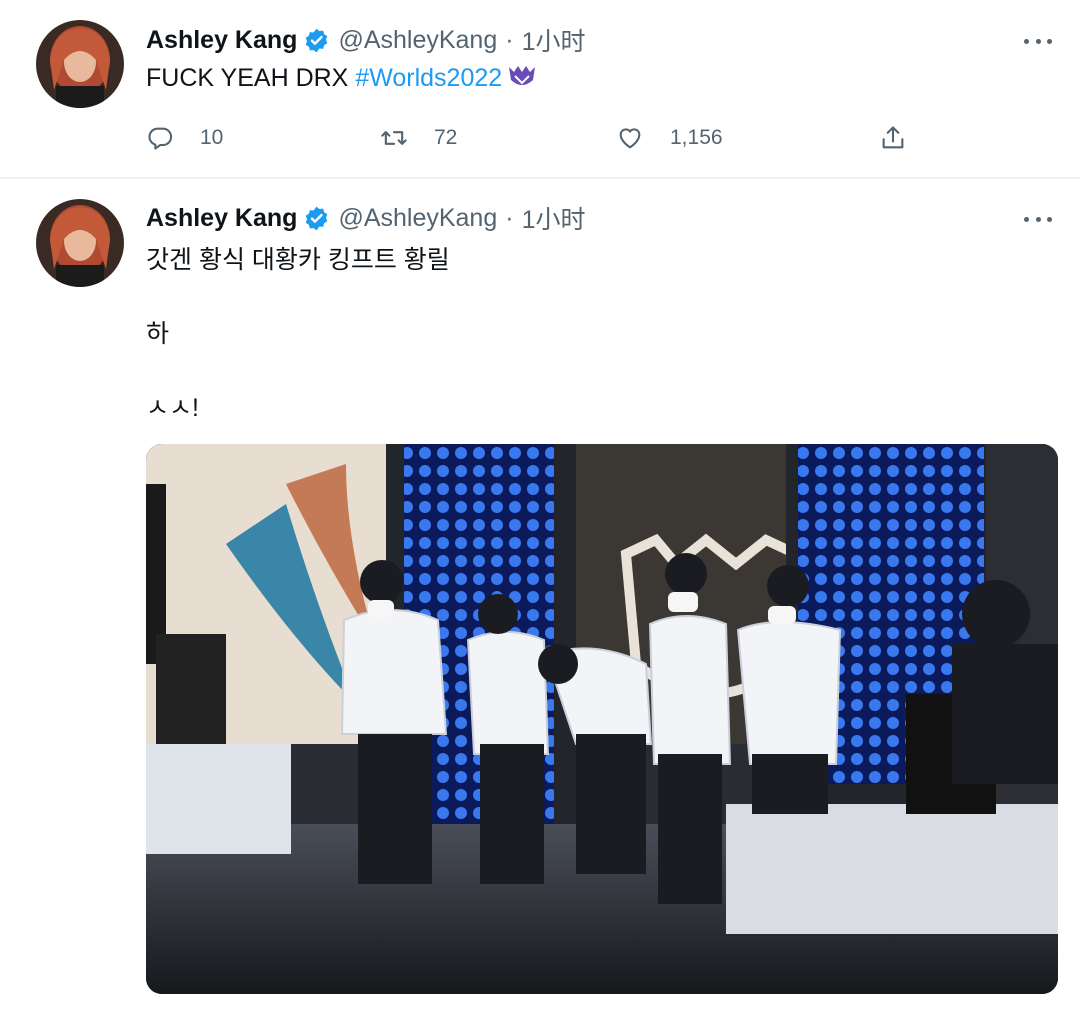 The height and width of the screenshot is (1010, 1080). I want to click on retweet-count: 72, so click(446, 137).